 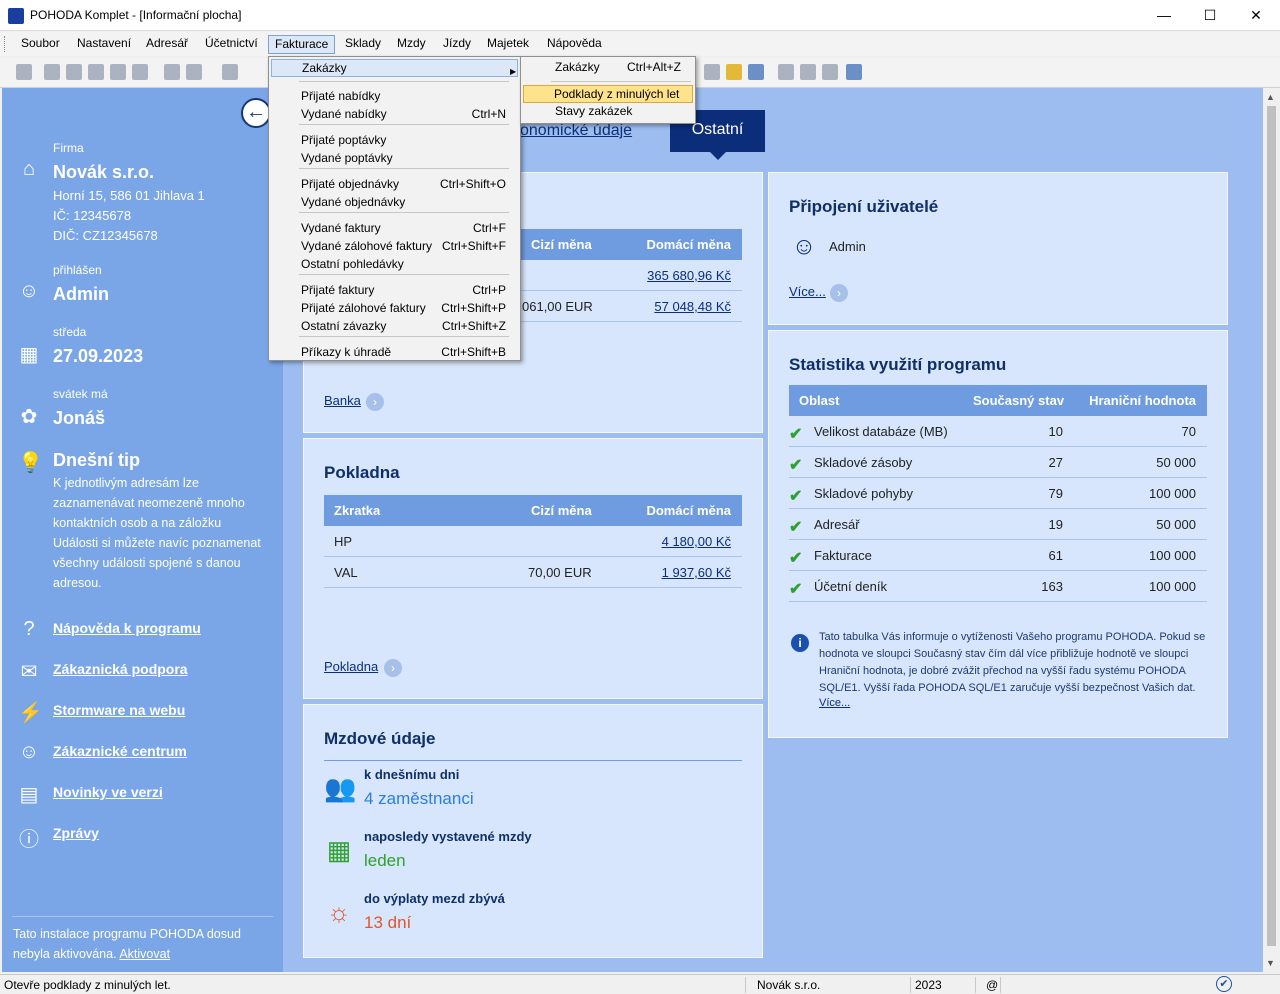 I want to click on menu-item: Přijaté nabídky, so click(x=394, y=97).